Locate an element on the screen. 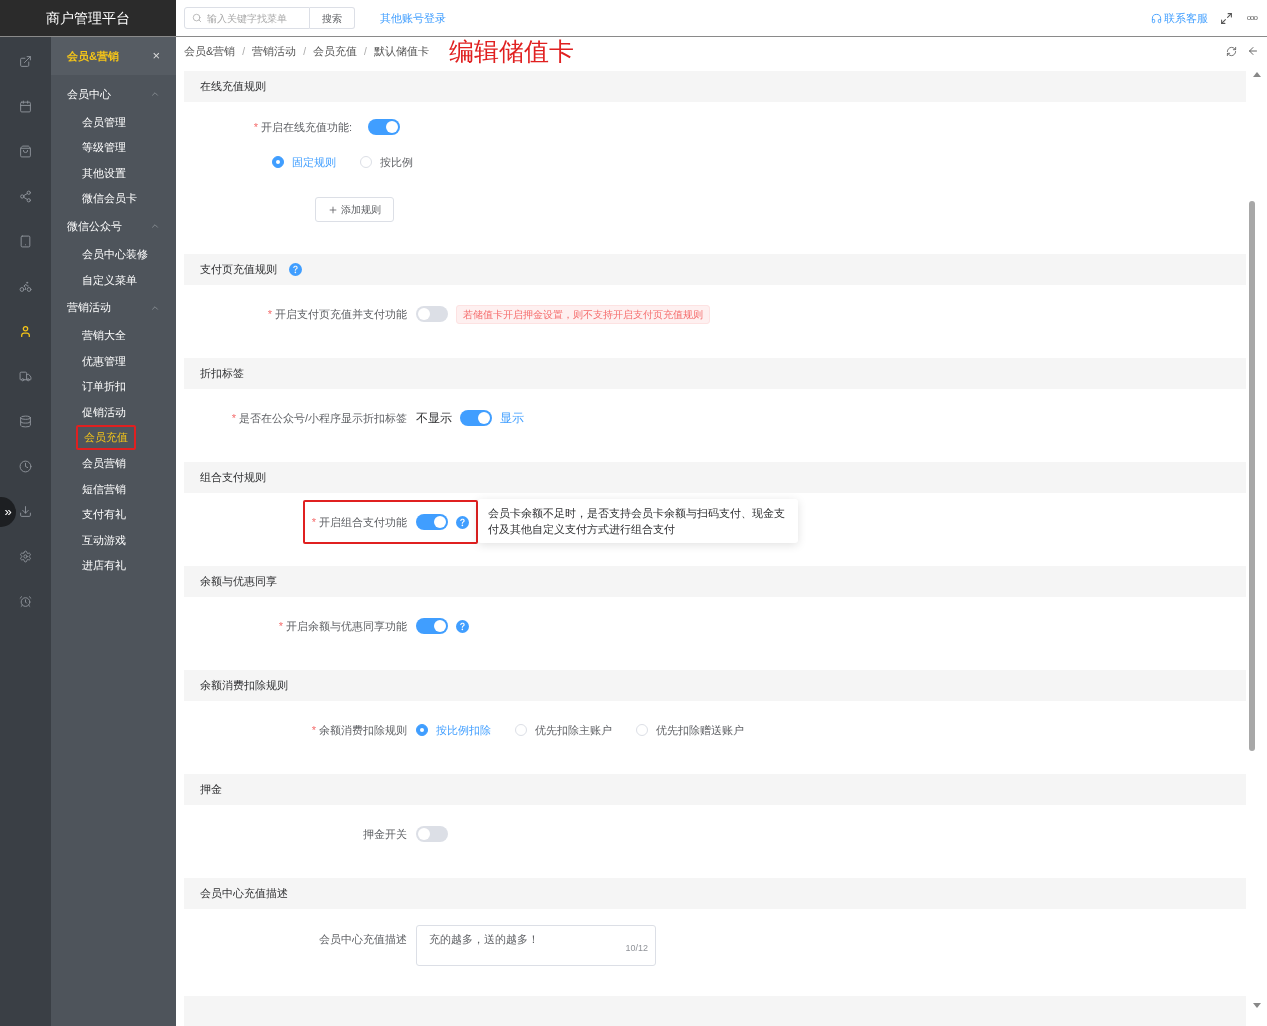  menu-item: 营销大全 is located at coordinates (104, 335).